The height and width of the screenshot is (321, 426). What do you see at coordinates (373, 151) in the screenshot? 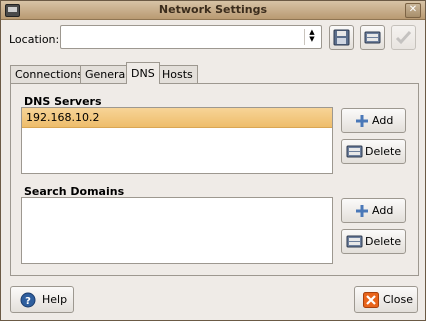
I see `delete-dns-server-button: Delete` at bounding box center [373, 151].